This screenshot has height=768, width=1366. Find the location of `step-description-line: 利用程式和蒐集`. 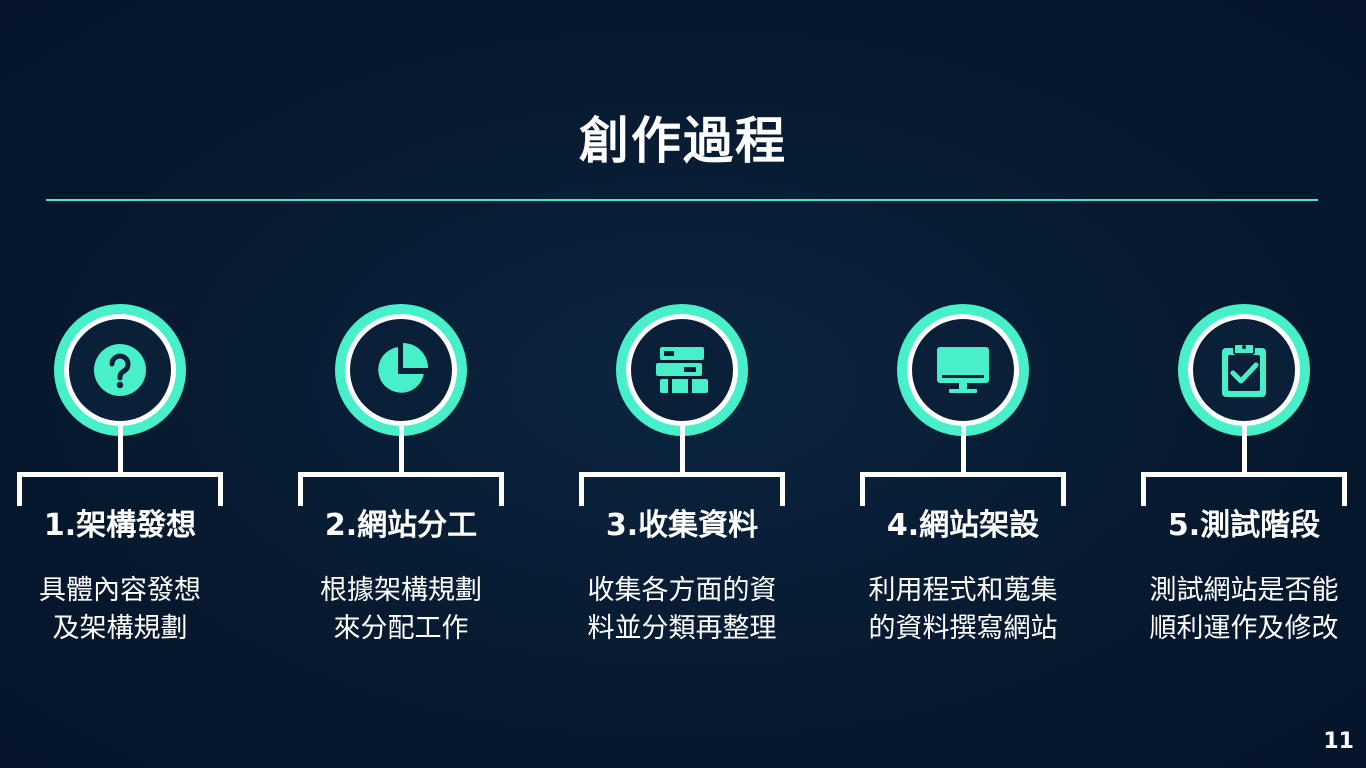

step-description-line: 利用程式和蒐集 is located at coordinates (963, 590).